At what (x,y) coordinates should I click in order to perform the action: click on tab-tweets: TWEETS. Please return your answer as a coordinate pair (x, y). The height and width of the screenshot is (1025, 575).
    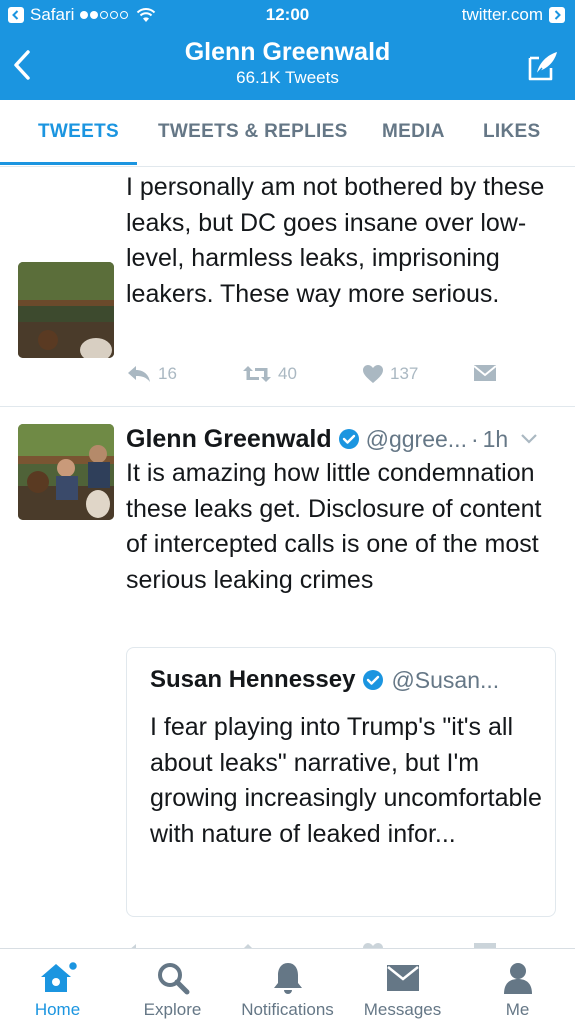
    Looking at the image, I should click on (78, 132).